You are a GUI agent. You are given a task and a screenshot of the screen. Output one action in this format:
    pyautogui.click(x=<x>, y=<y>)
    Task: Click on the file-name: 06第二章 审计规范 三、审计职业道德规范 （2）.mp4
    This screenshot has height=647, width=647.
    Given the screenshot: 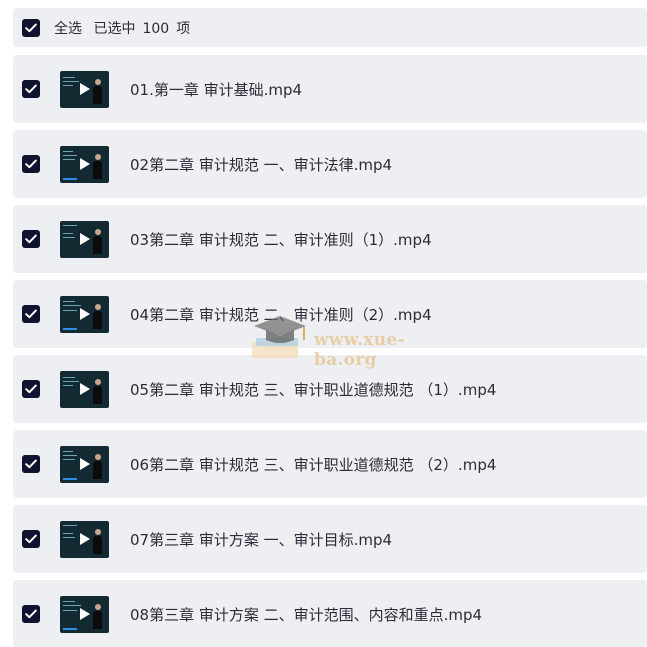 What is the action you would take?
    pyautogui.click(x=313, y=464)
    